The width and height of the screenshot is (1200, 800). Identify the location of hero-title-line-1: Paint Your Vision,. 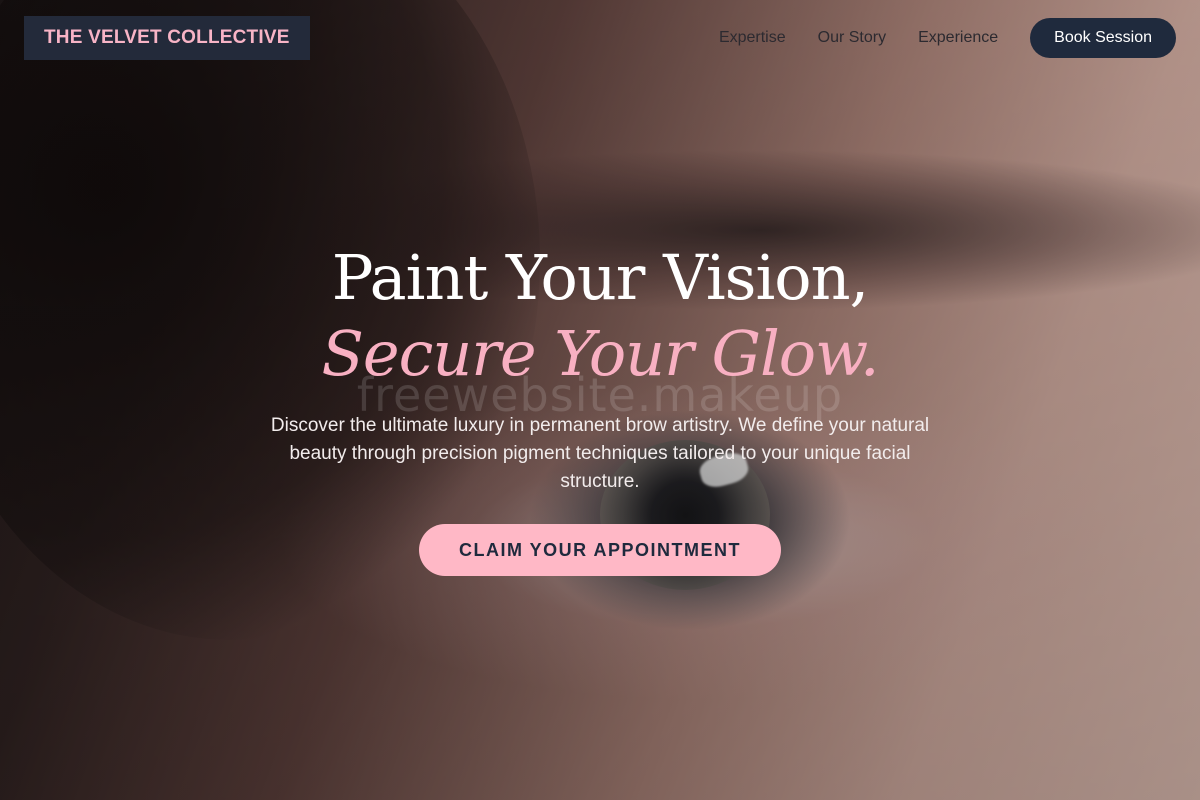
(600, 277).